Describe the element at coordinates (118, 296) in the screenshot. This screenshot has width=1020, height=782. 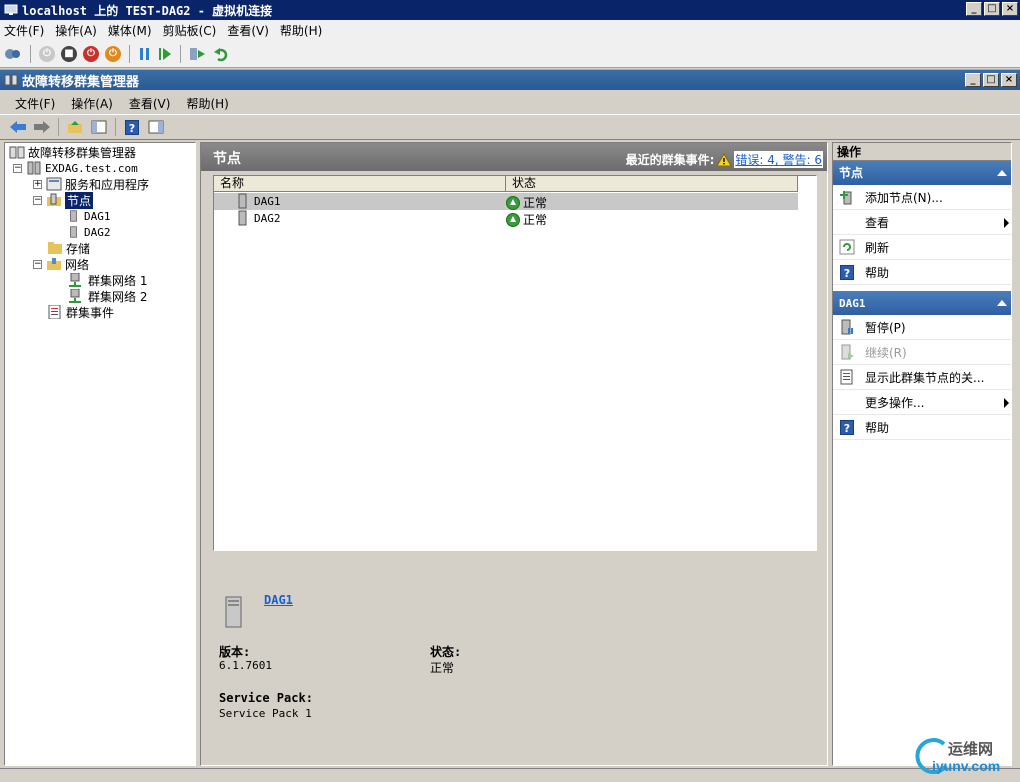
I see `tree-label-network2: 群集网络 2` at that location.